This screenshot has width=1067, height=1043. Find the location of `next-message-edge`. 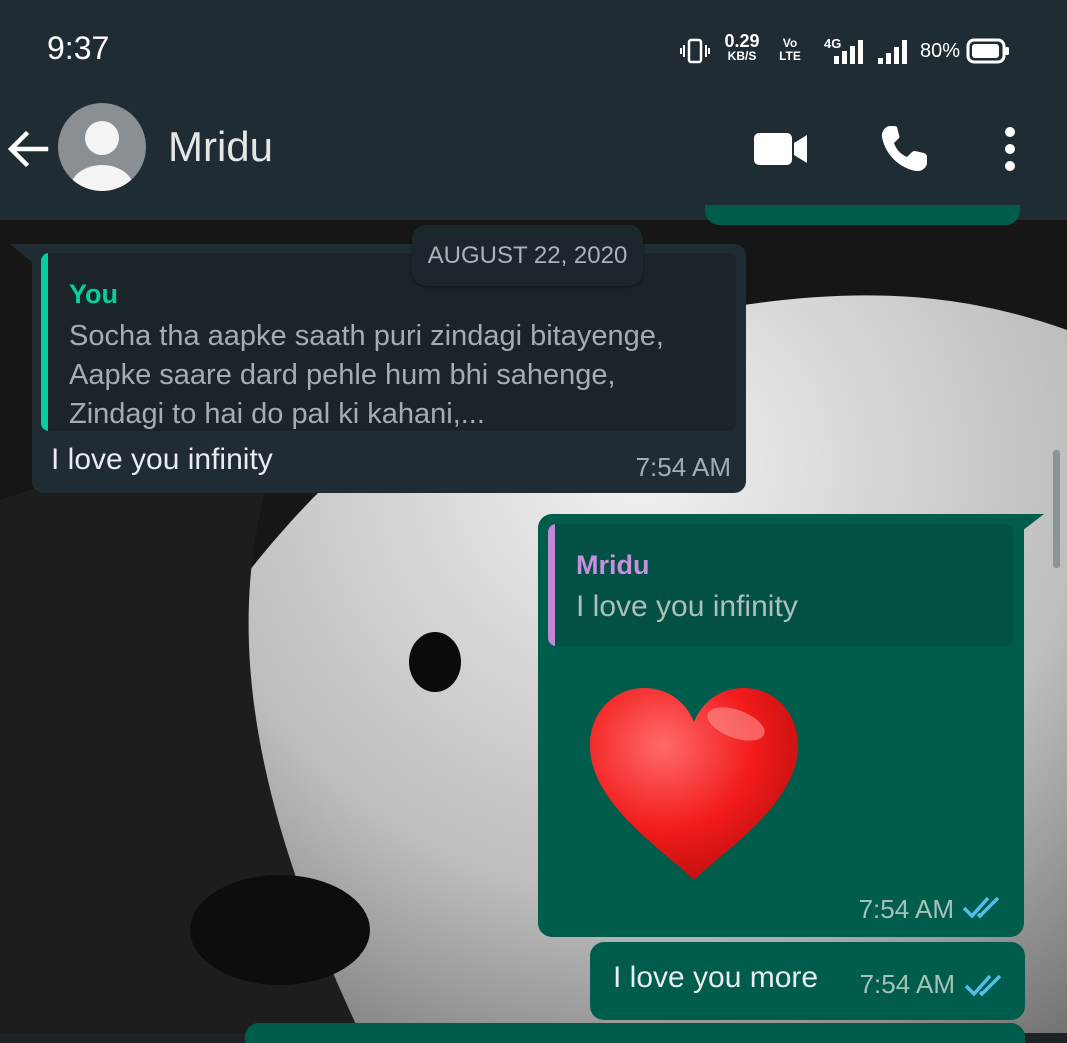

next-message-edge is located at coordinates (635, 1033).